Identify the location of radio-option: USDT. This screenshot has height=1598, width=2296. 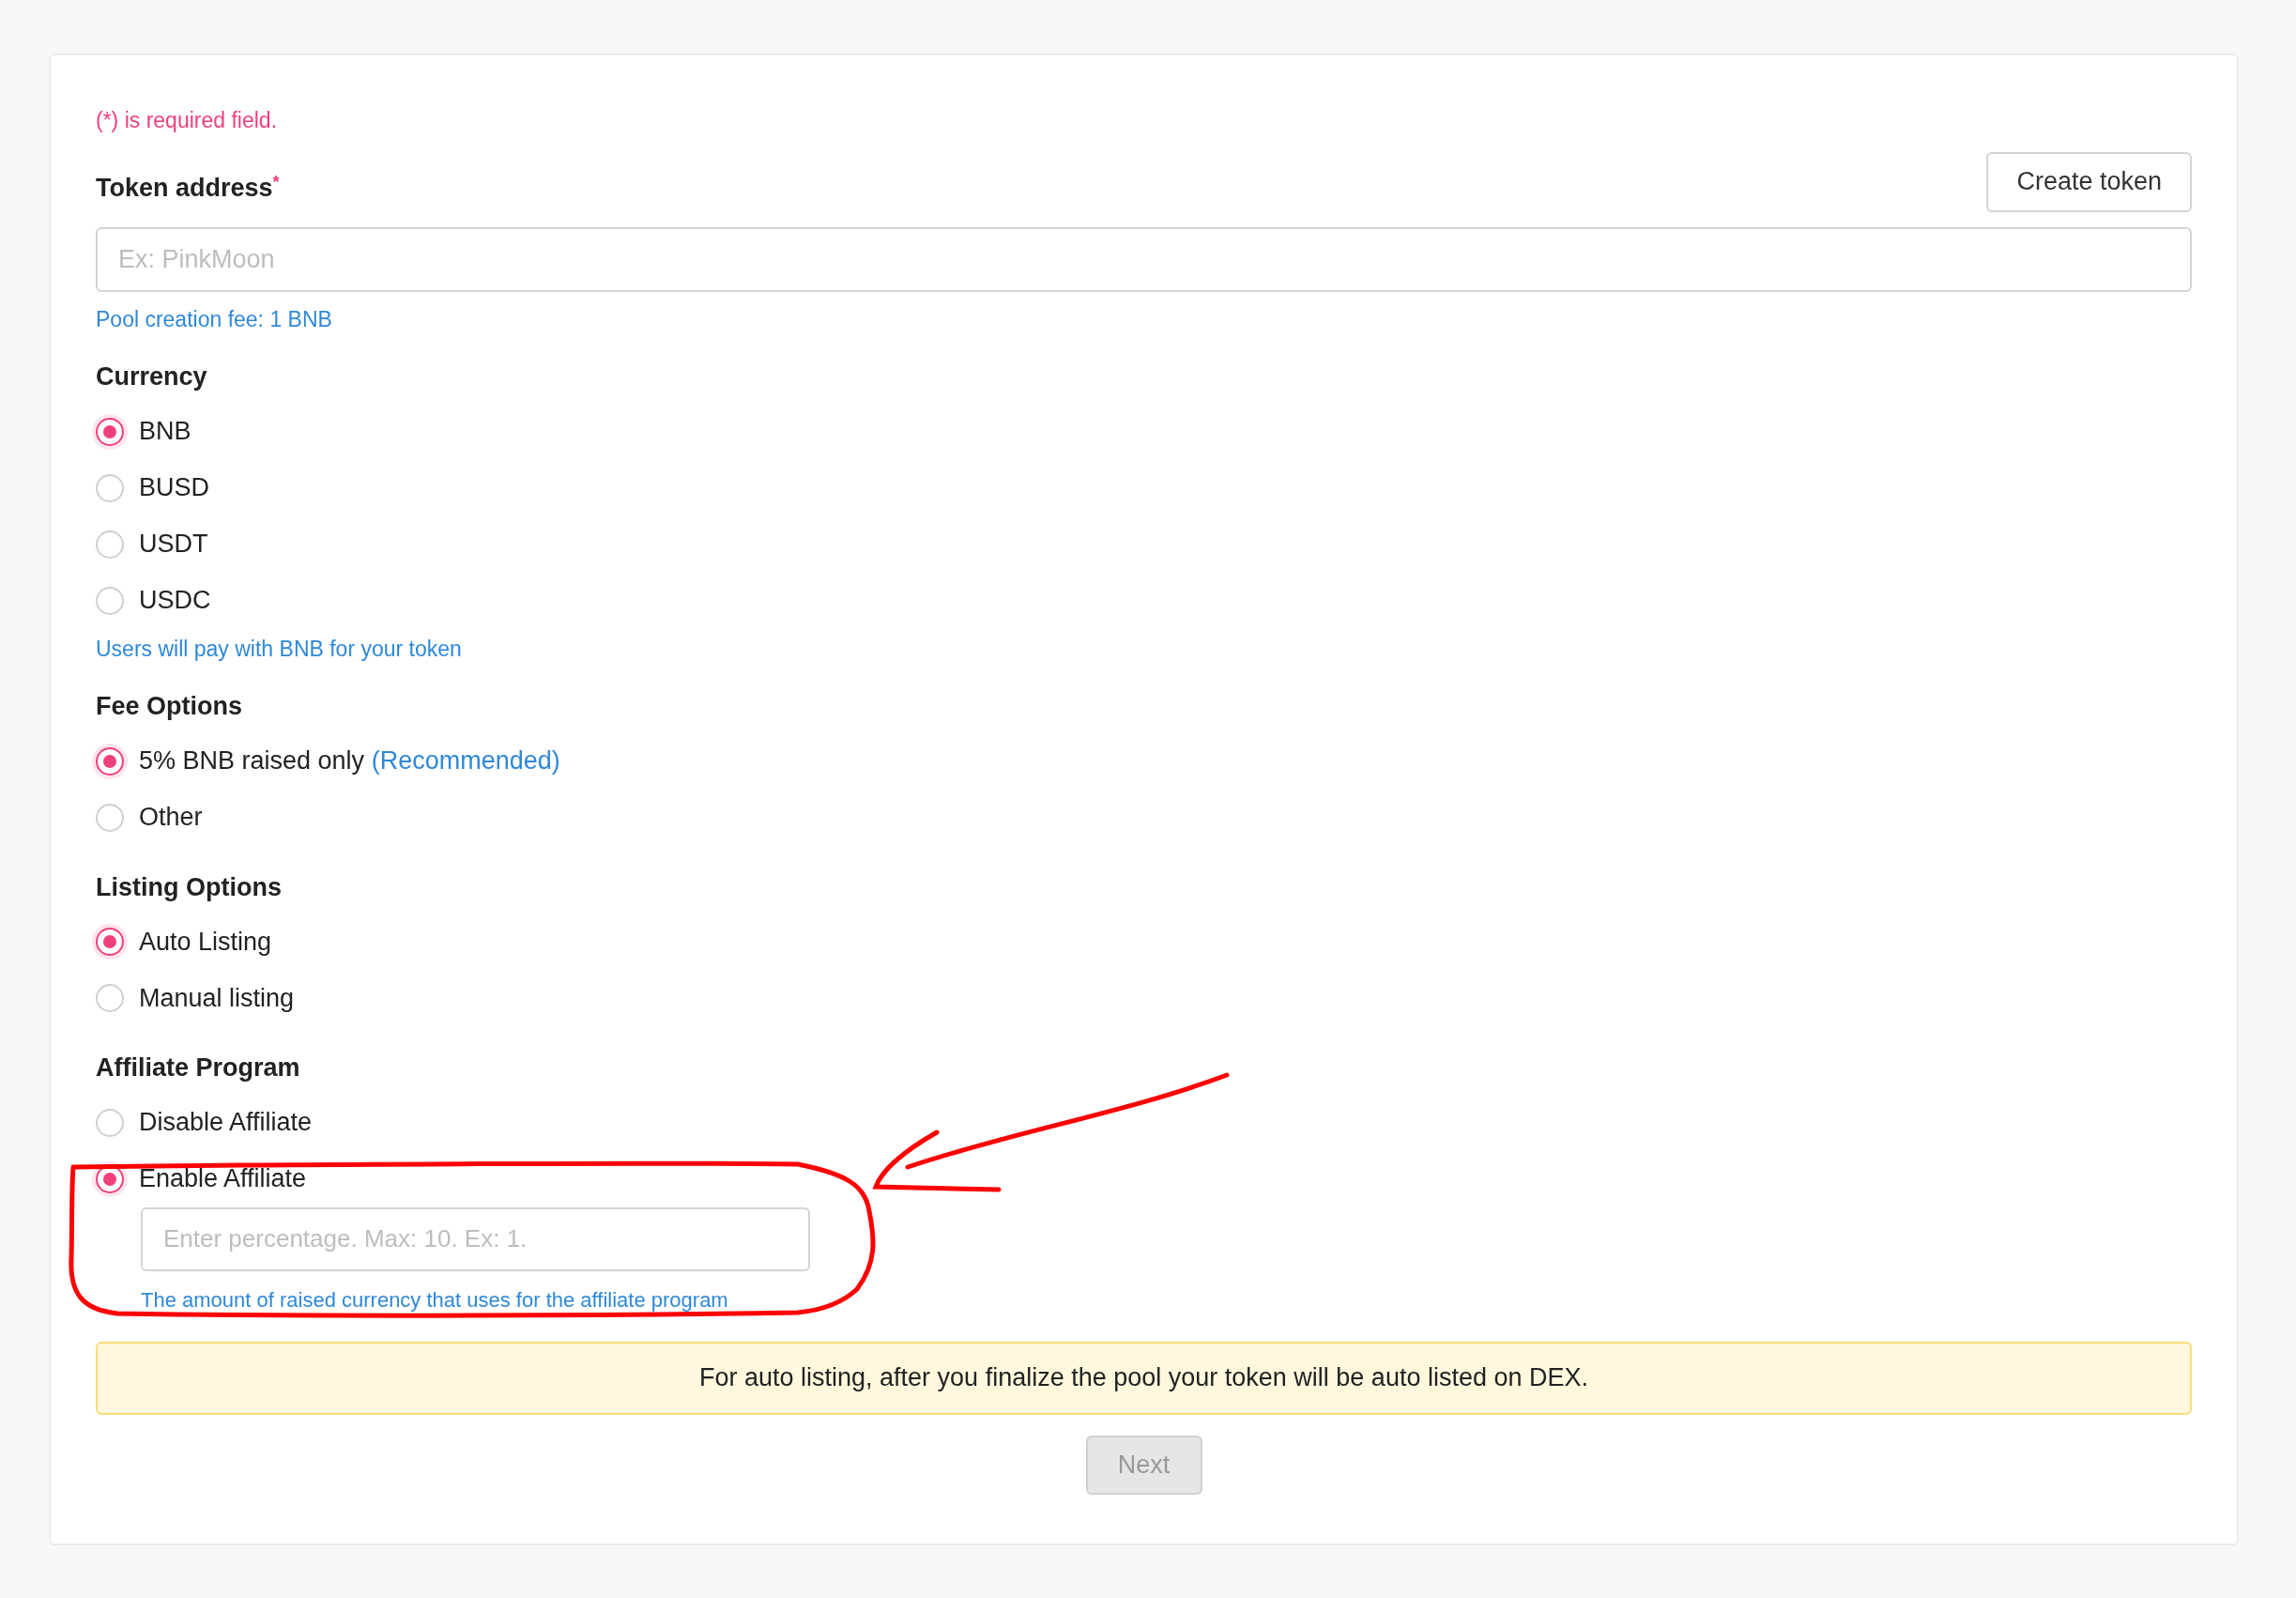
(1144, 544).